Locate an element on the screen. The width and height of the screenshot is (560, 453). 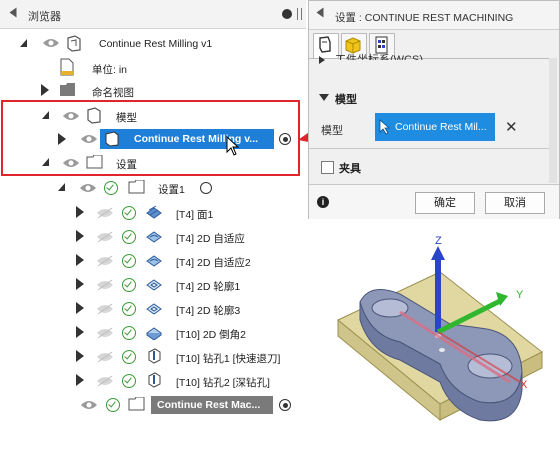
separator is located at coordinates (429, 148).